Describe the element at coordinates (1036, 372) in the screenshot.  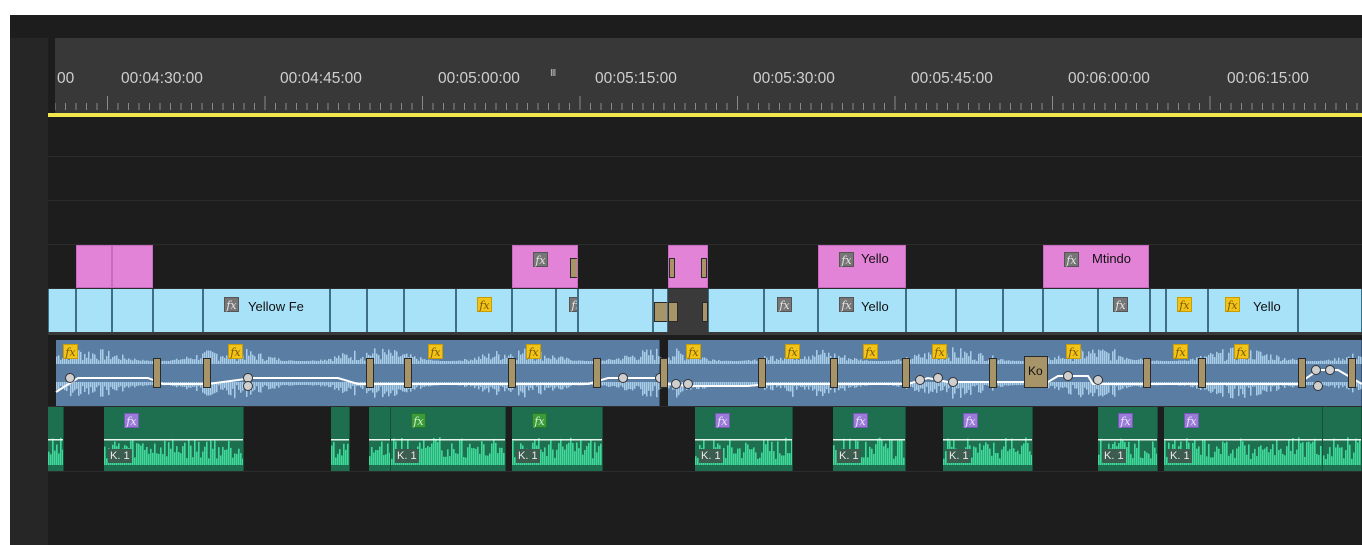
I see `transition-marker: Ko` at that location.